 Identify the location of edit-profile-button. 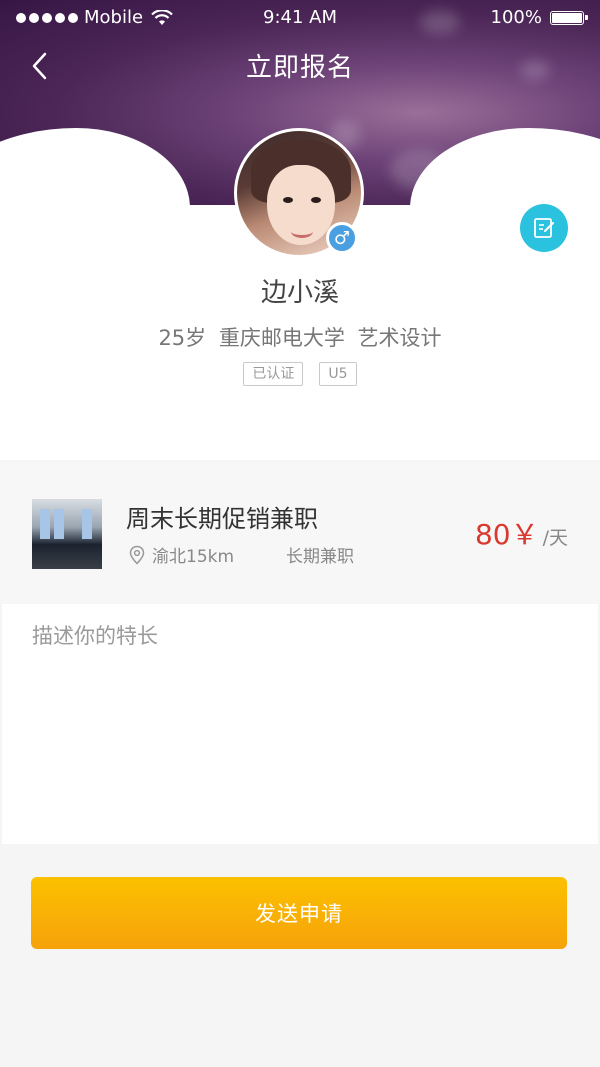
(544, 228).